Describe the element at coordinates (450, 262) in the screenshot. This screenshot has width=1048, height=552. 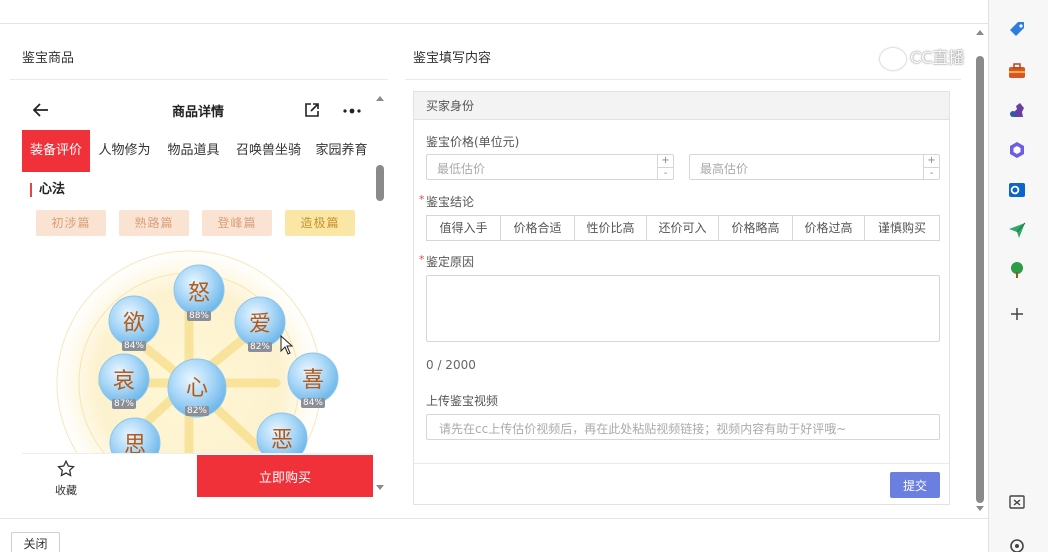
I see `reason-label-text: 鉴定原因` at that location.